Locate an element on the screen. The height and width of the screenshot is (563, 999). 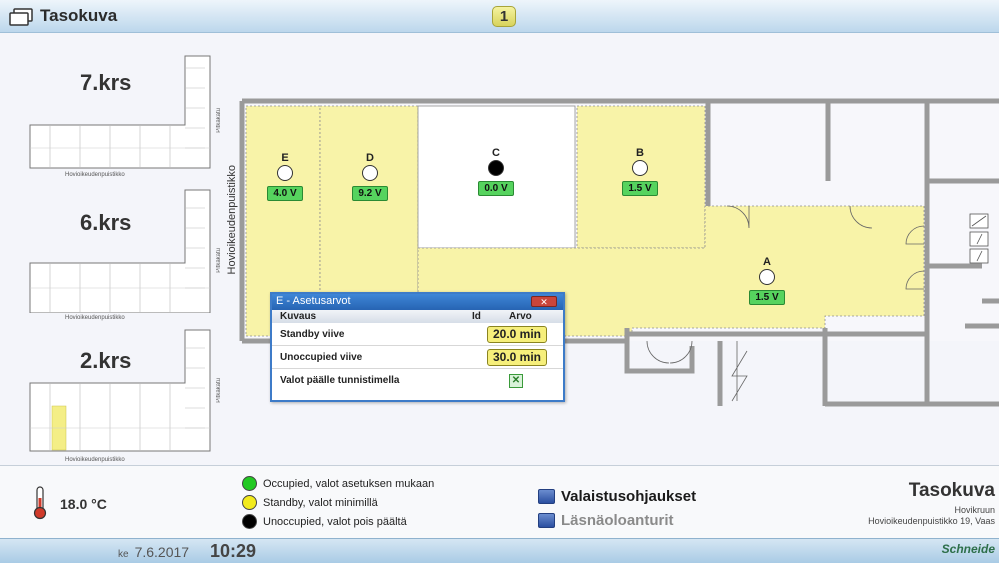
temperature-value: 18.0 °C is located at coordinates (83, 504).